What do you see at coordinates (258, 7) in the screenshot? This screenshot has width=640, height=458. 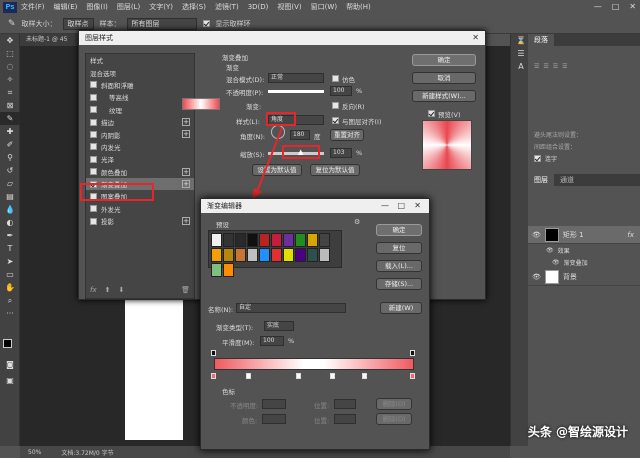 I see `menu-3d: 3D(D)` at bounding box center [258, 7].